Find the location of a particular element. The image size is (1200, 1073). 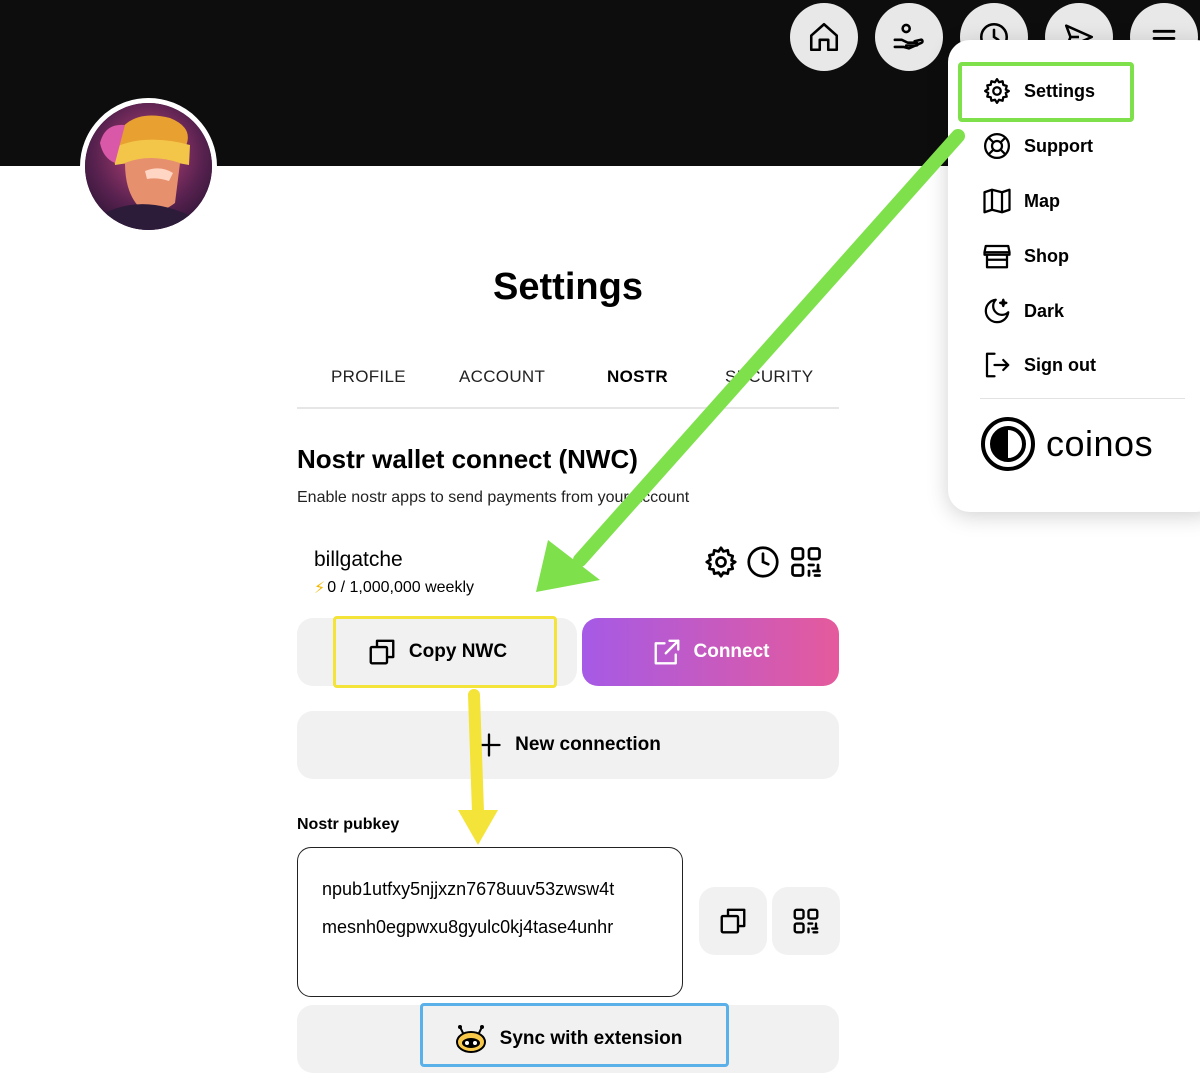

connect-button: Connect is located at coordinates (710, 652).